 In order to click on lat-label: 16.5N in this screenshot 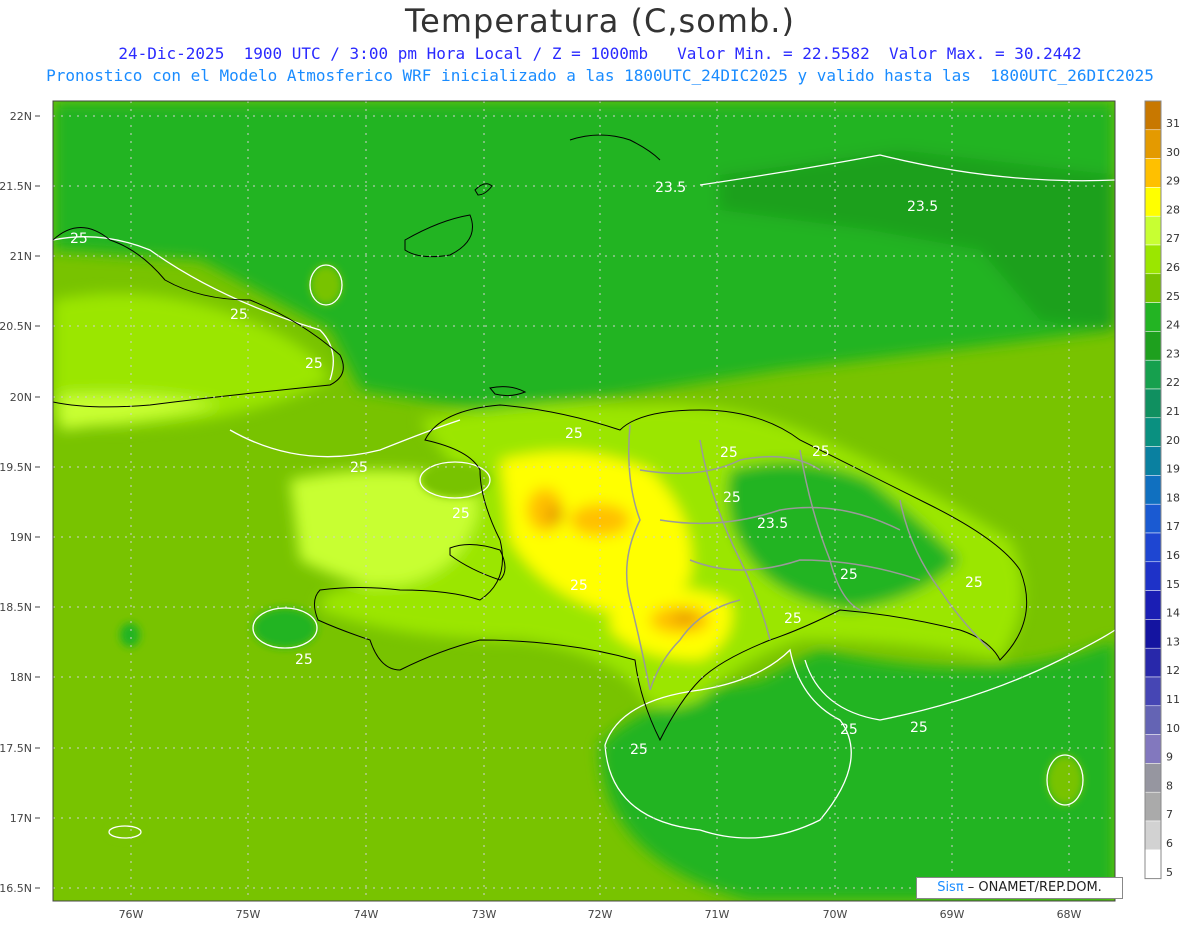, I will do `click(16, 888)`.